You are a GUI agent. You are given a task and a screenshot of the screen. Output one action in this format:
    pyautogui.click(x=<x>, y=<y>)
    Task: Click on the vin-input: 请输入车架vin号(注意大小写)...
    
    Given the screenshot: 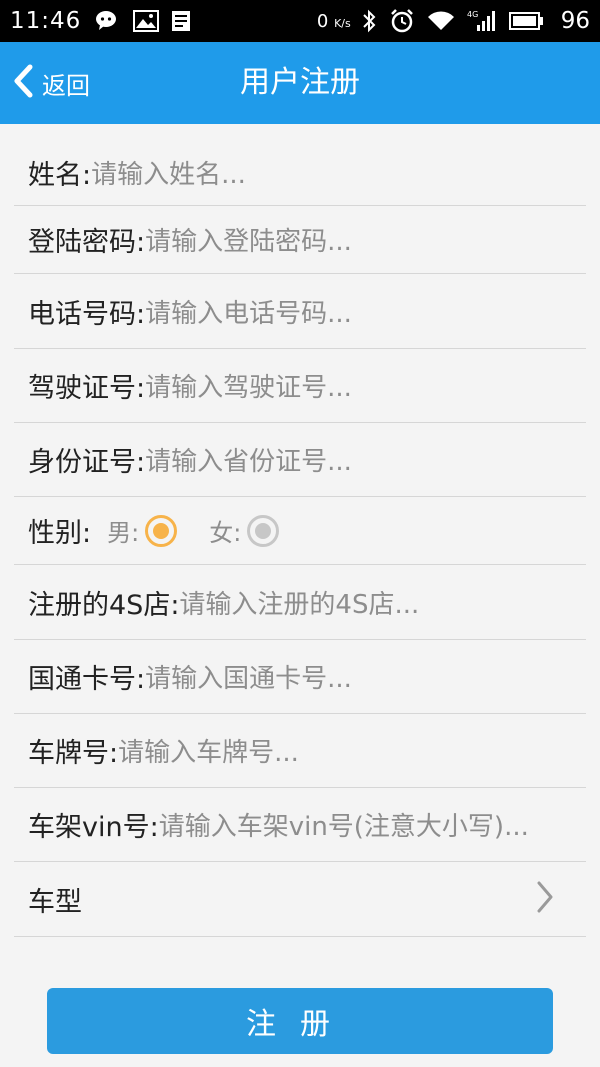 What is the action you would take?
    pyautogui.click(x=344, y=824)
    